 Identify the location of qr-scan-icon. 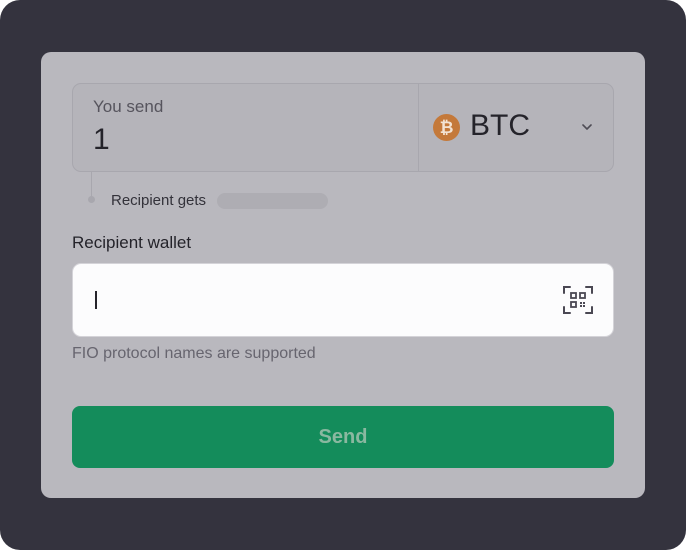
(578, 300).